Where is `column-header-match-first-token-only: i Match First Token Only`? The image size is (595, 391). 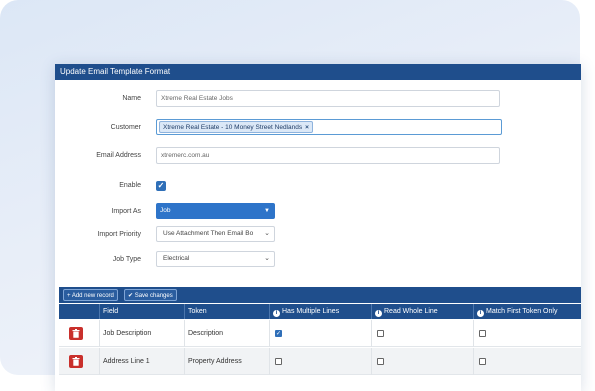 column-header-match-first-token-only: i Match First Token Only is located at coordinates (527, 311).